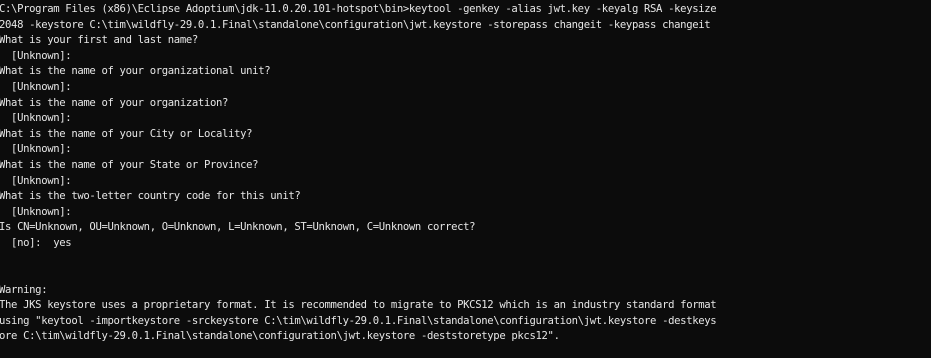  What do you see at coordinates (99, 40) in the screenshot?
I see `prompt-name: What is your first and last name?` at bounding box center [99, 40].